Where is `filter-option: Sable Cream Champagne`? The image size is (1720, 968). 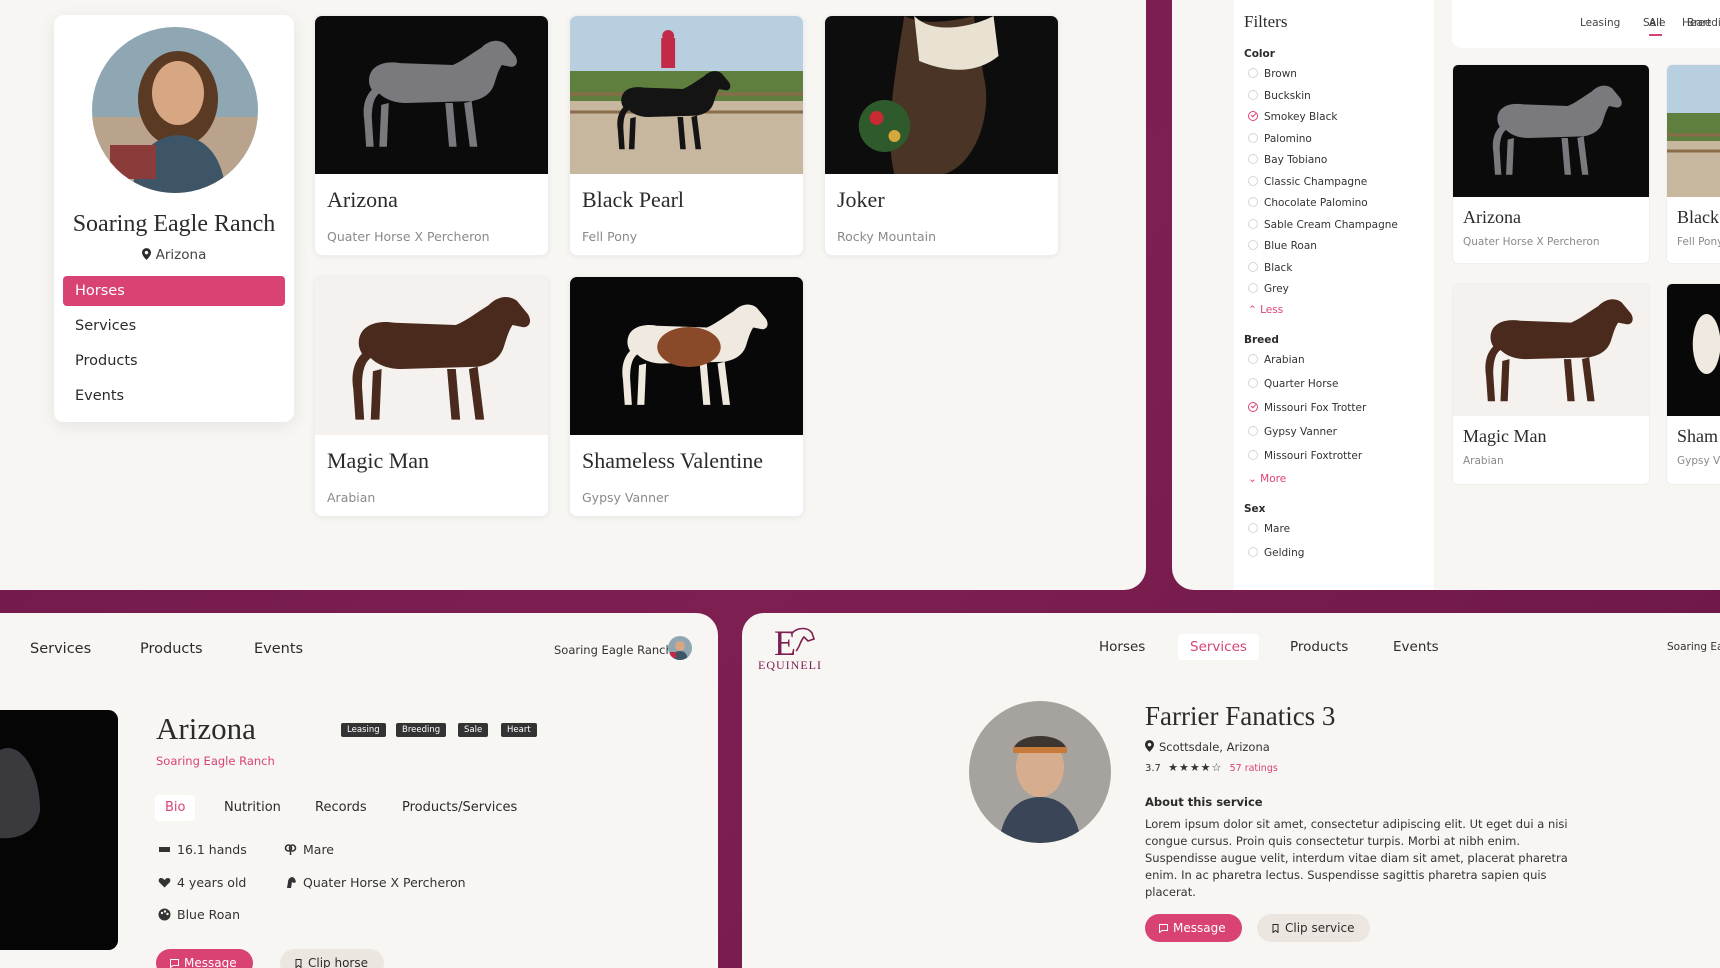 filter-option: Sable Cream Champagne is located at coordinates (1323, 225).